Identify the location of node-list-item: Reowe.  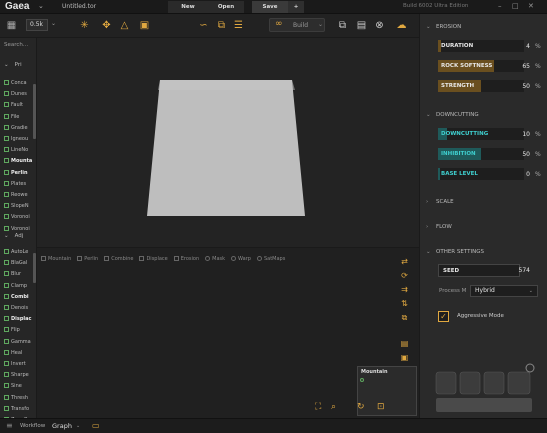
(20, 195).